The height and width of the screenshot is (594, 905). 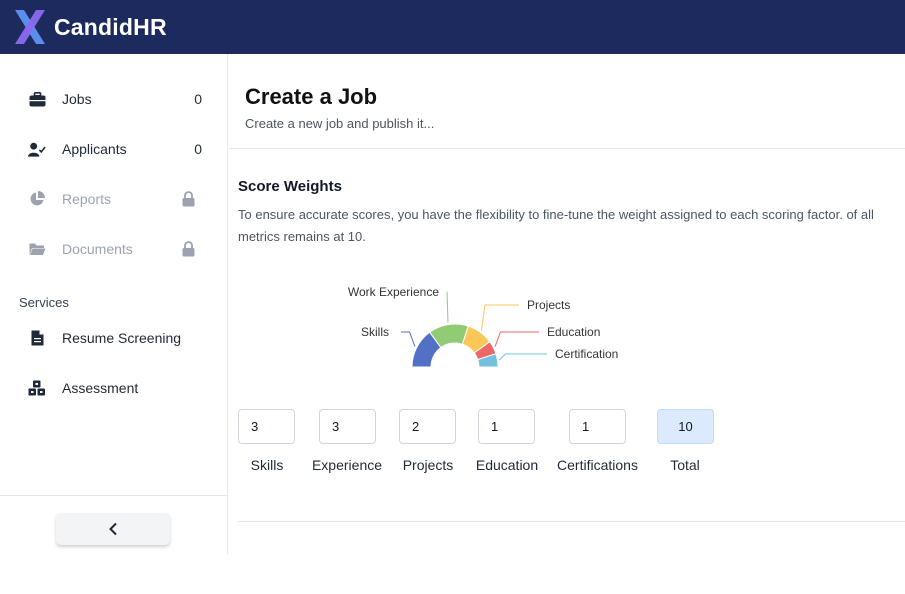 What do you see at coordinates (37, 388) in the screenshot?
I see `cubes-icon` at bounding box center [37, 388].